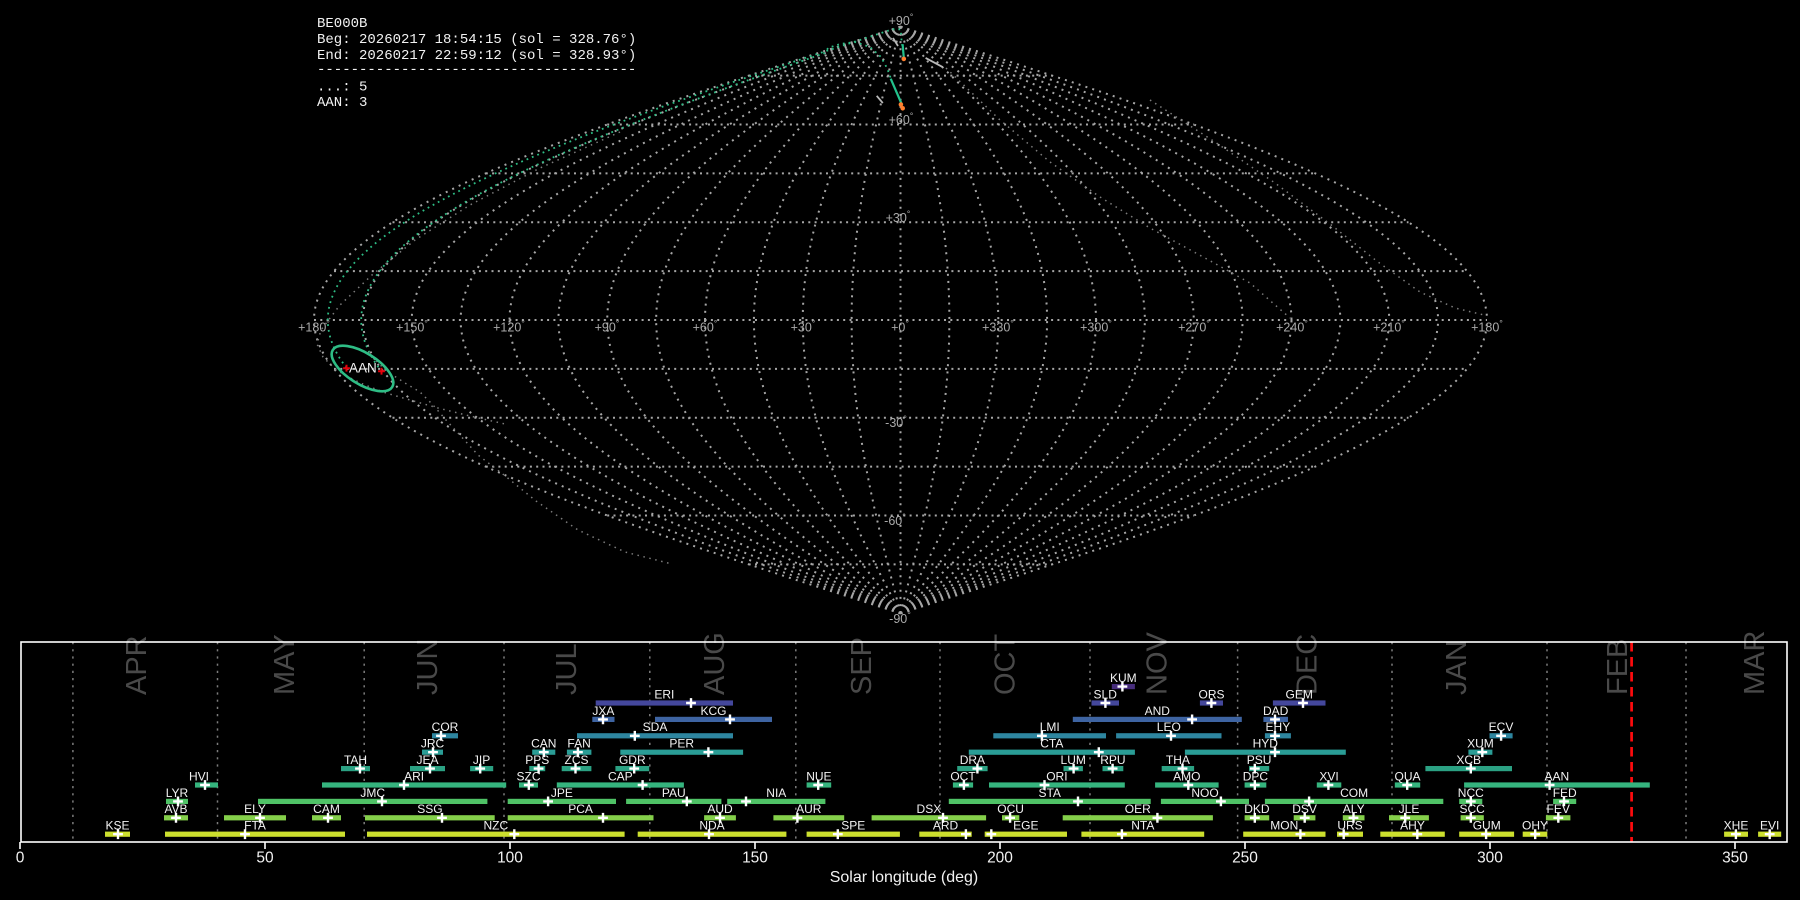 This screenshot has height=900, width=1800. Describe the element at coordinates (809, 809) in the screenshot. I see `svg-text: AUR` at that location.